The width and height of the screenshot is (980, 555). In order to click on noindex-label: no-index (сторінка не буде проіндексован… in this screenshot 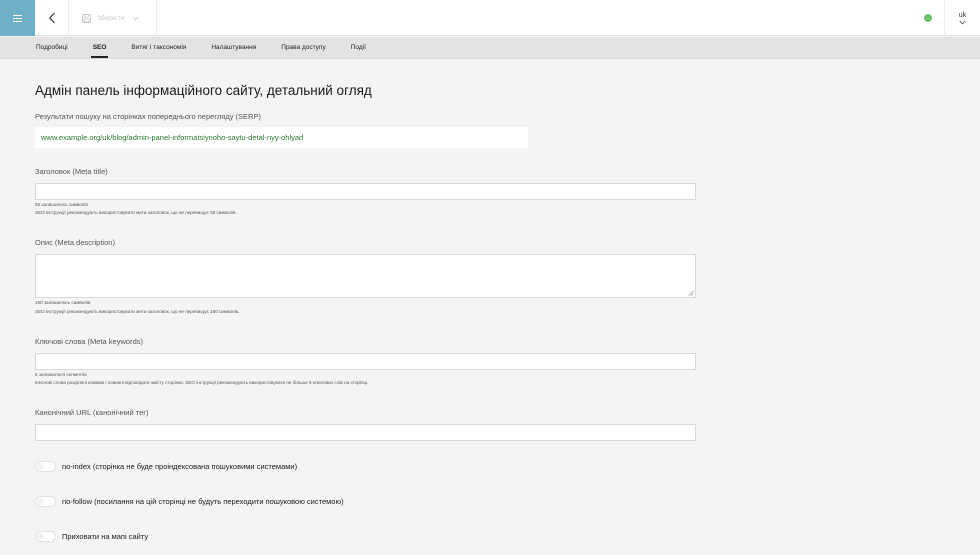, I will do `click(180, 466)`.